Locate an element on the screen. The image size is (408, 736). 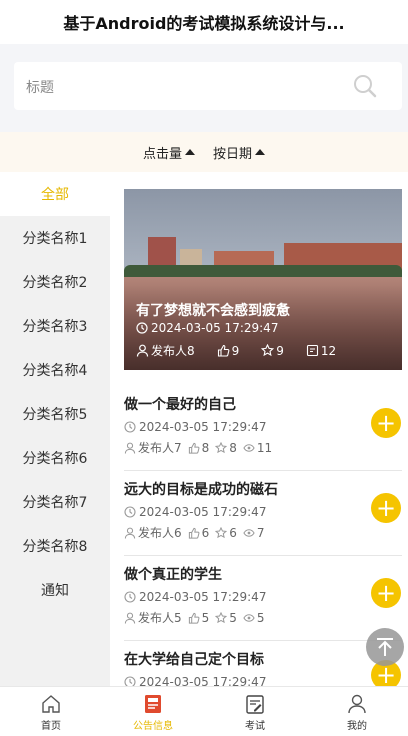
sort-by-clicks-label: 点击量 is located at coordinates (162, 154).